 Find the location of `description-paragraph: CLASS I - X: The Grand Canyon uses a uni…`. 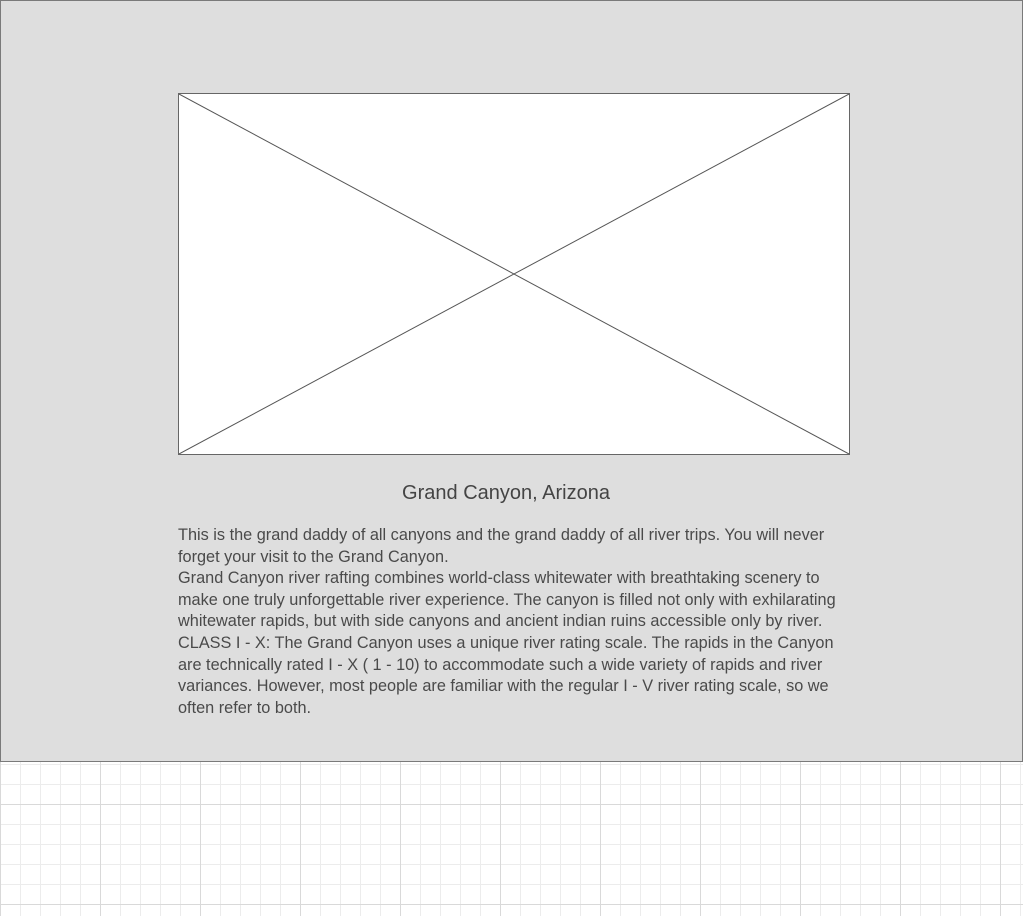

description-paragraph: CLASS I - X: The Grand Canyon uses a uni… is located at coordinates (506, 675).